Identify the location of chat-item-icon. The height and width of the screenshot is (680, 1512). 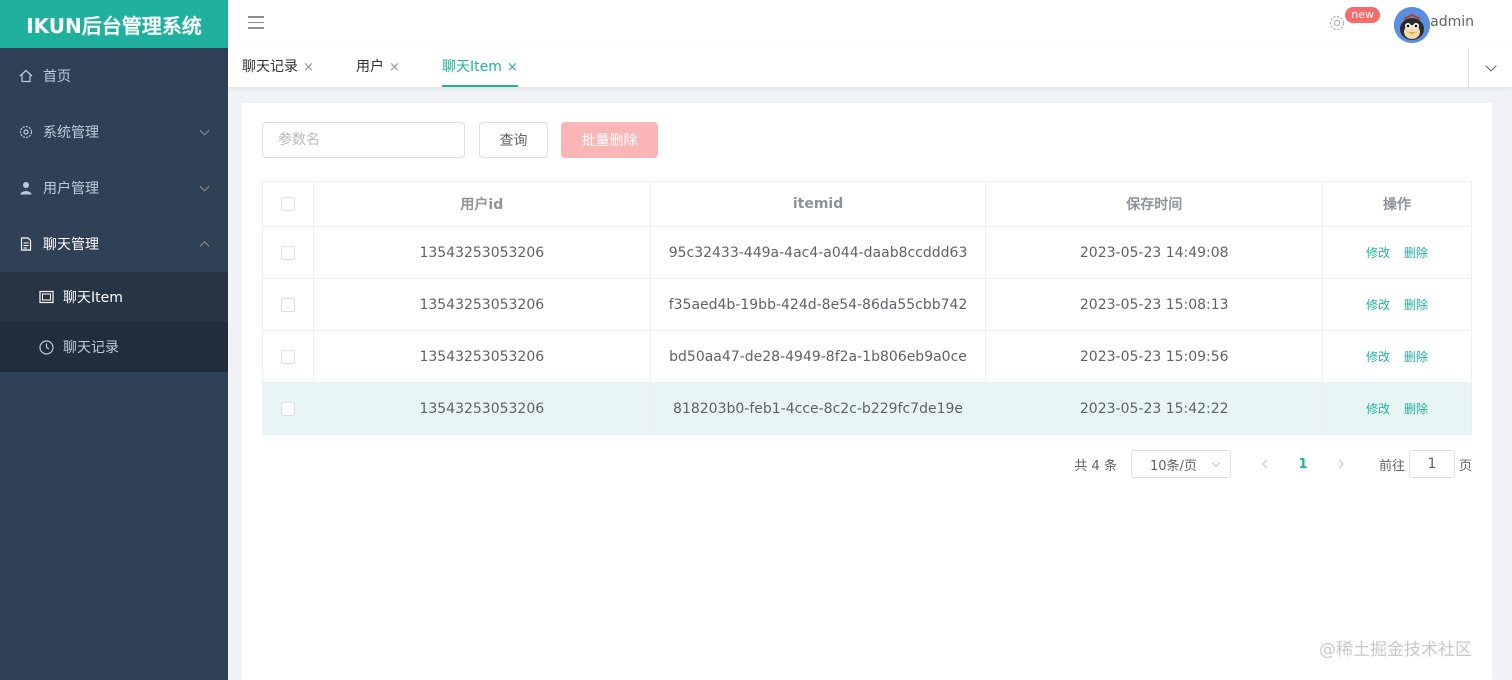
(46, 297).